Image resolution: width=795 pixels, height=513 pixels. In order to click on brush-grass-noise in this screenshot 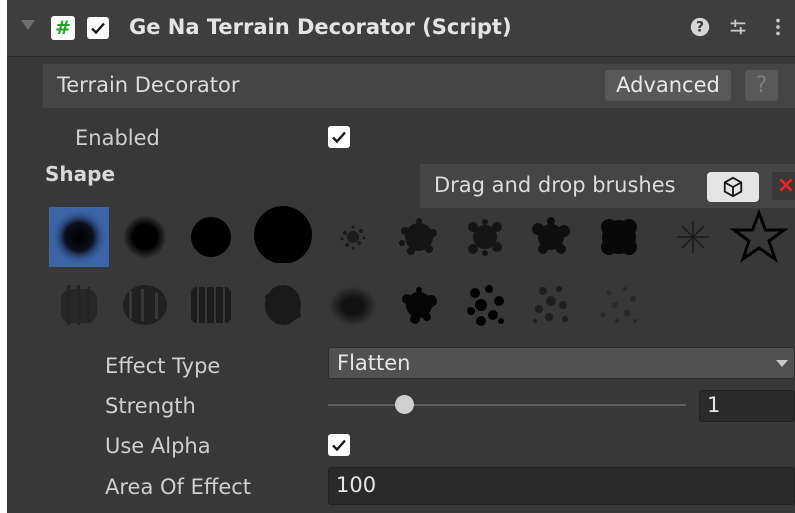, I will do `click(79, 305)`.